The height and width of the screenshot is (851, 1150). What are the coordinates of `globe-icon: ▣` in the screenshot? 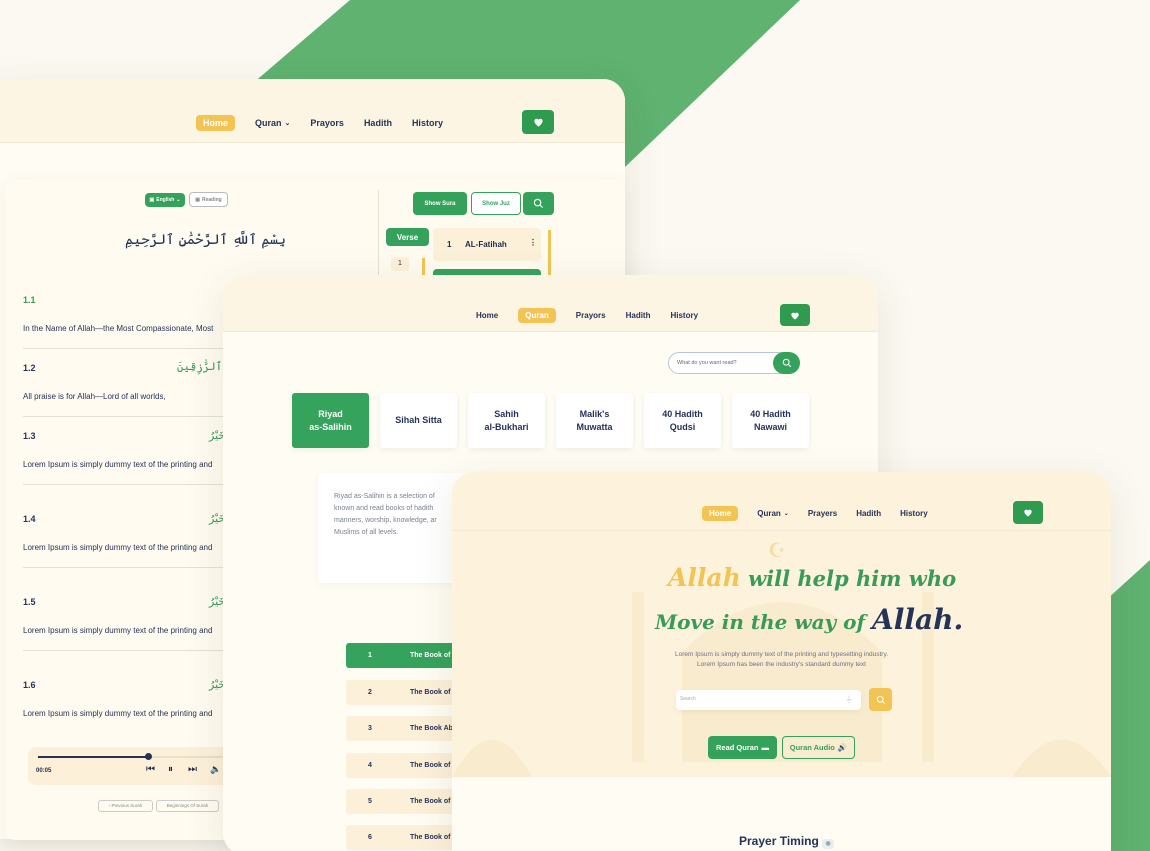 It's located at (152, 200).